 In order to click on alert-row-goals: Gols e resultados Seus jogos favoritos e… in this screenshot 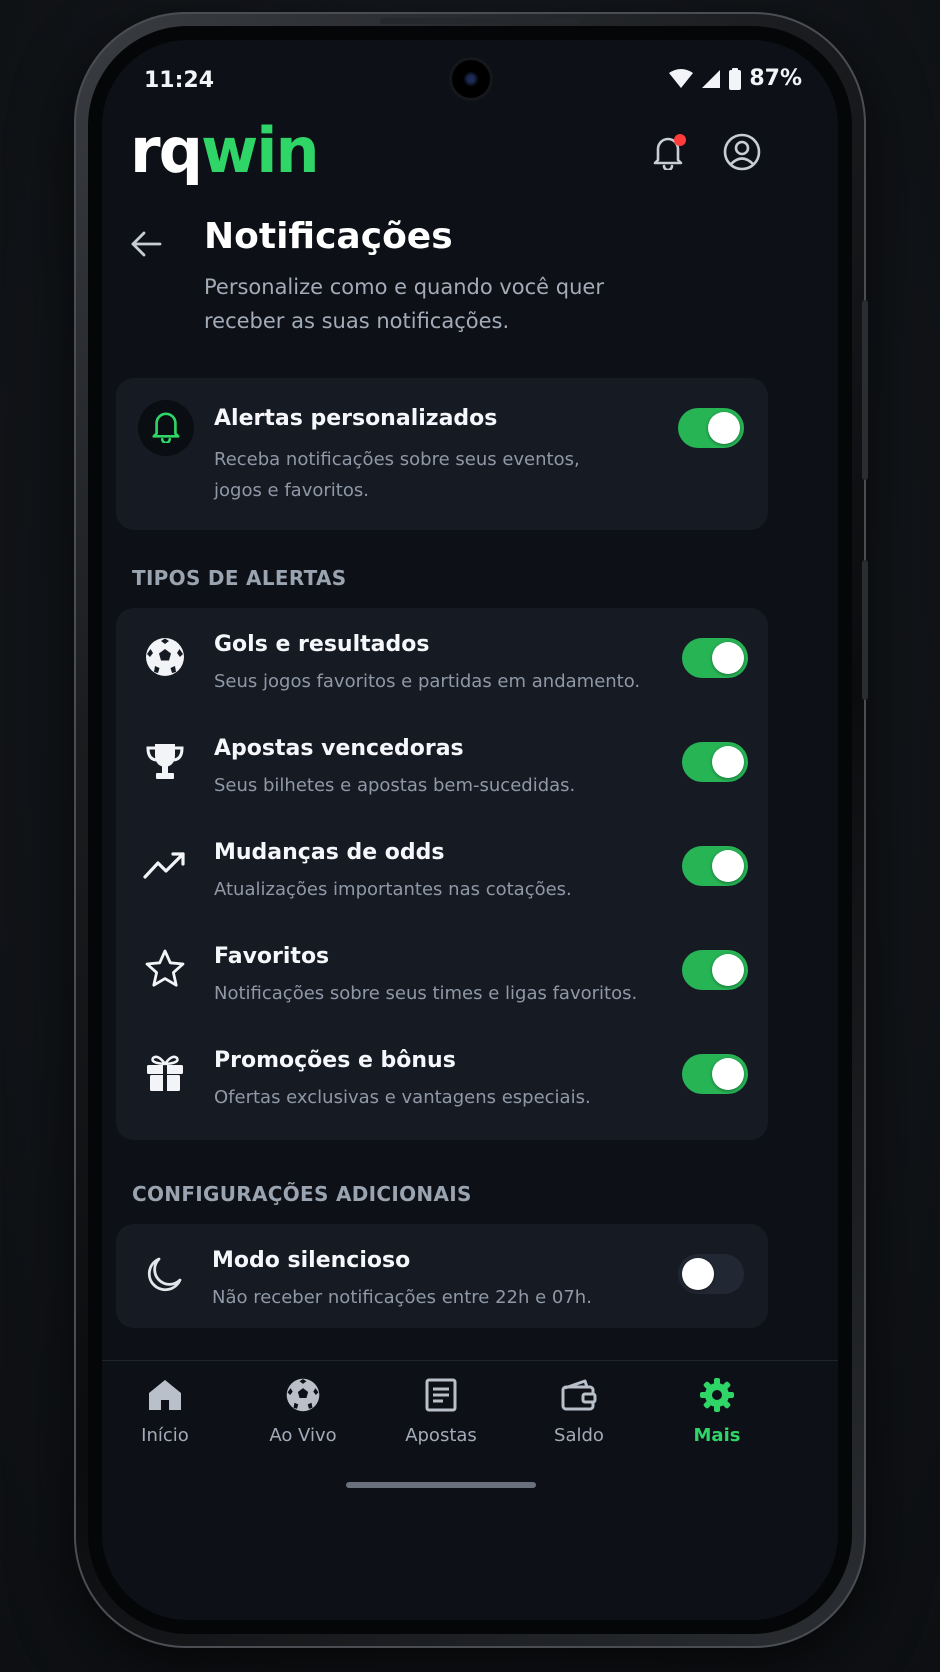, I will do `click(442, 660)`.